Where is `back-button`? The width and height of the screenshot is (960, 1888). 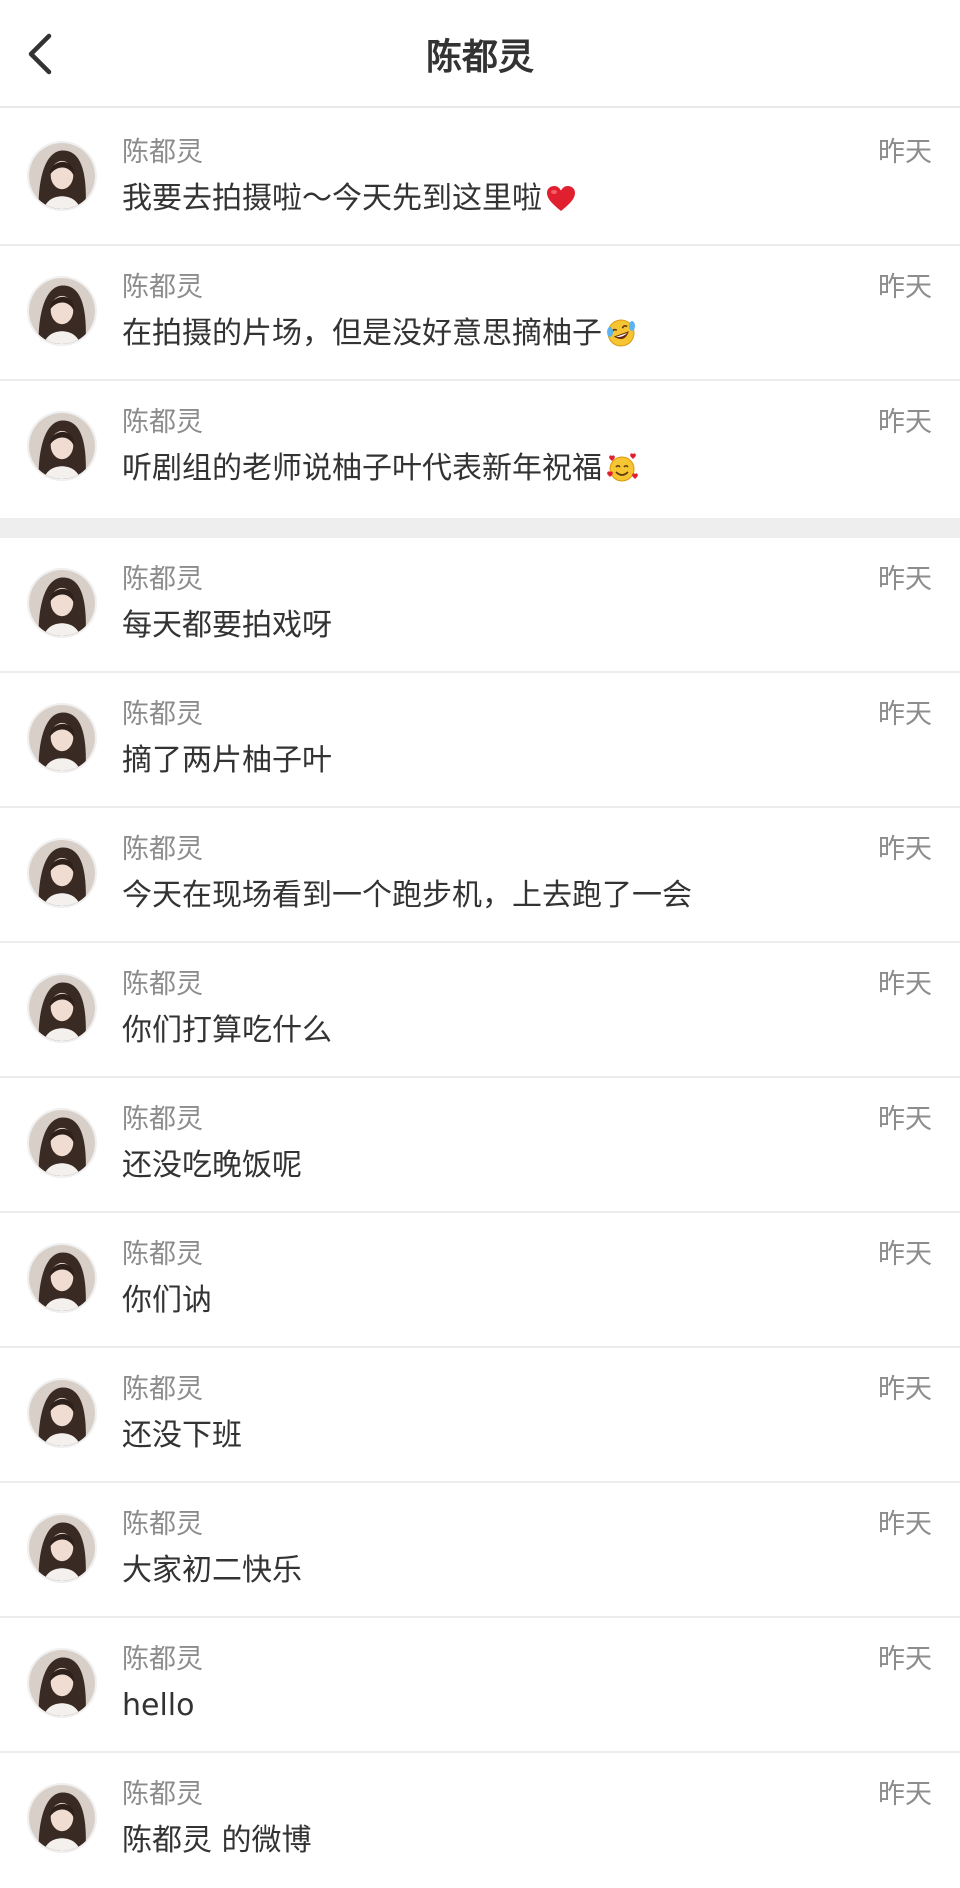 back-button is located at coordinates (40, 54).